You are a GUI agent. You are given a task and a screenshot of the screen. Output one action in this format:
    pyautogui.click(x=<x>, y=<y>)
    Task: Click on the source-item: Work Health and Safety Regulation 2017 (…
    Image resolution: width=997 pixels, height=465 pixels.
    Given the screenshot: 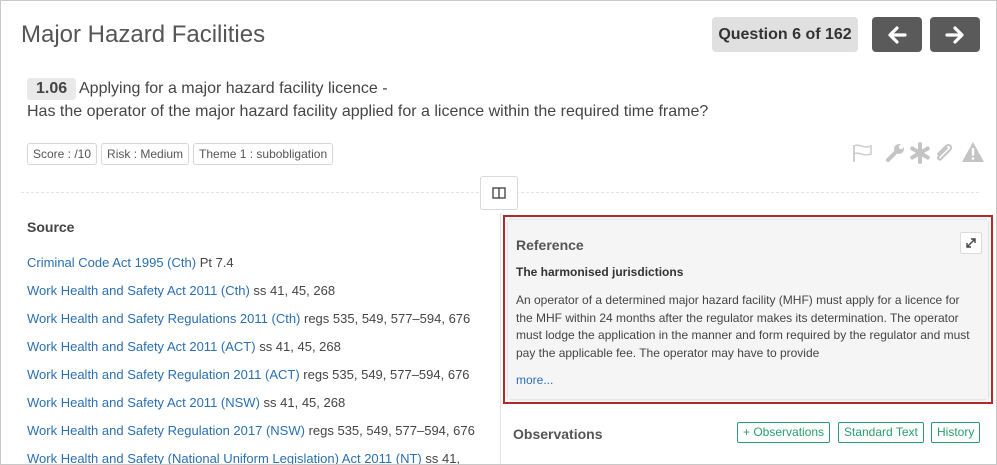 What is the action you would take?
    pyautogui.click(x=257, y=437)
    